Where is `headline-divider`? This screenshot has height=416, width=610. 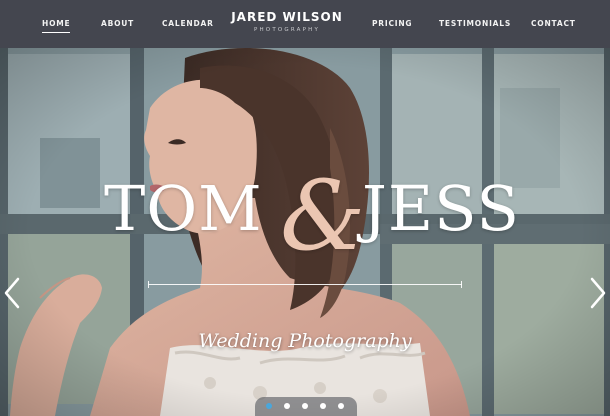 headline-divider is located at coordinates (305, 284).